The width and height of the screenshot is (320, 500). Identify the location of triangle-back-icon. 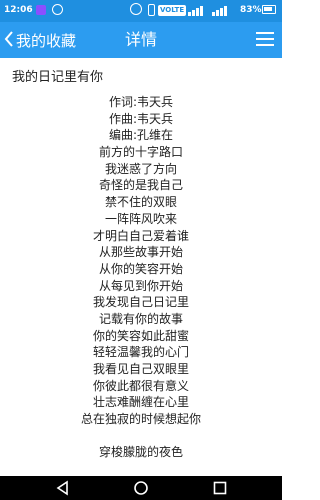
(63, 488).